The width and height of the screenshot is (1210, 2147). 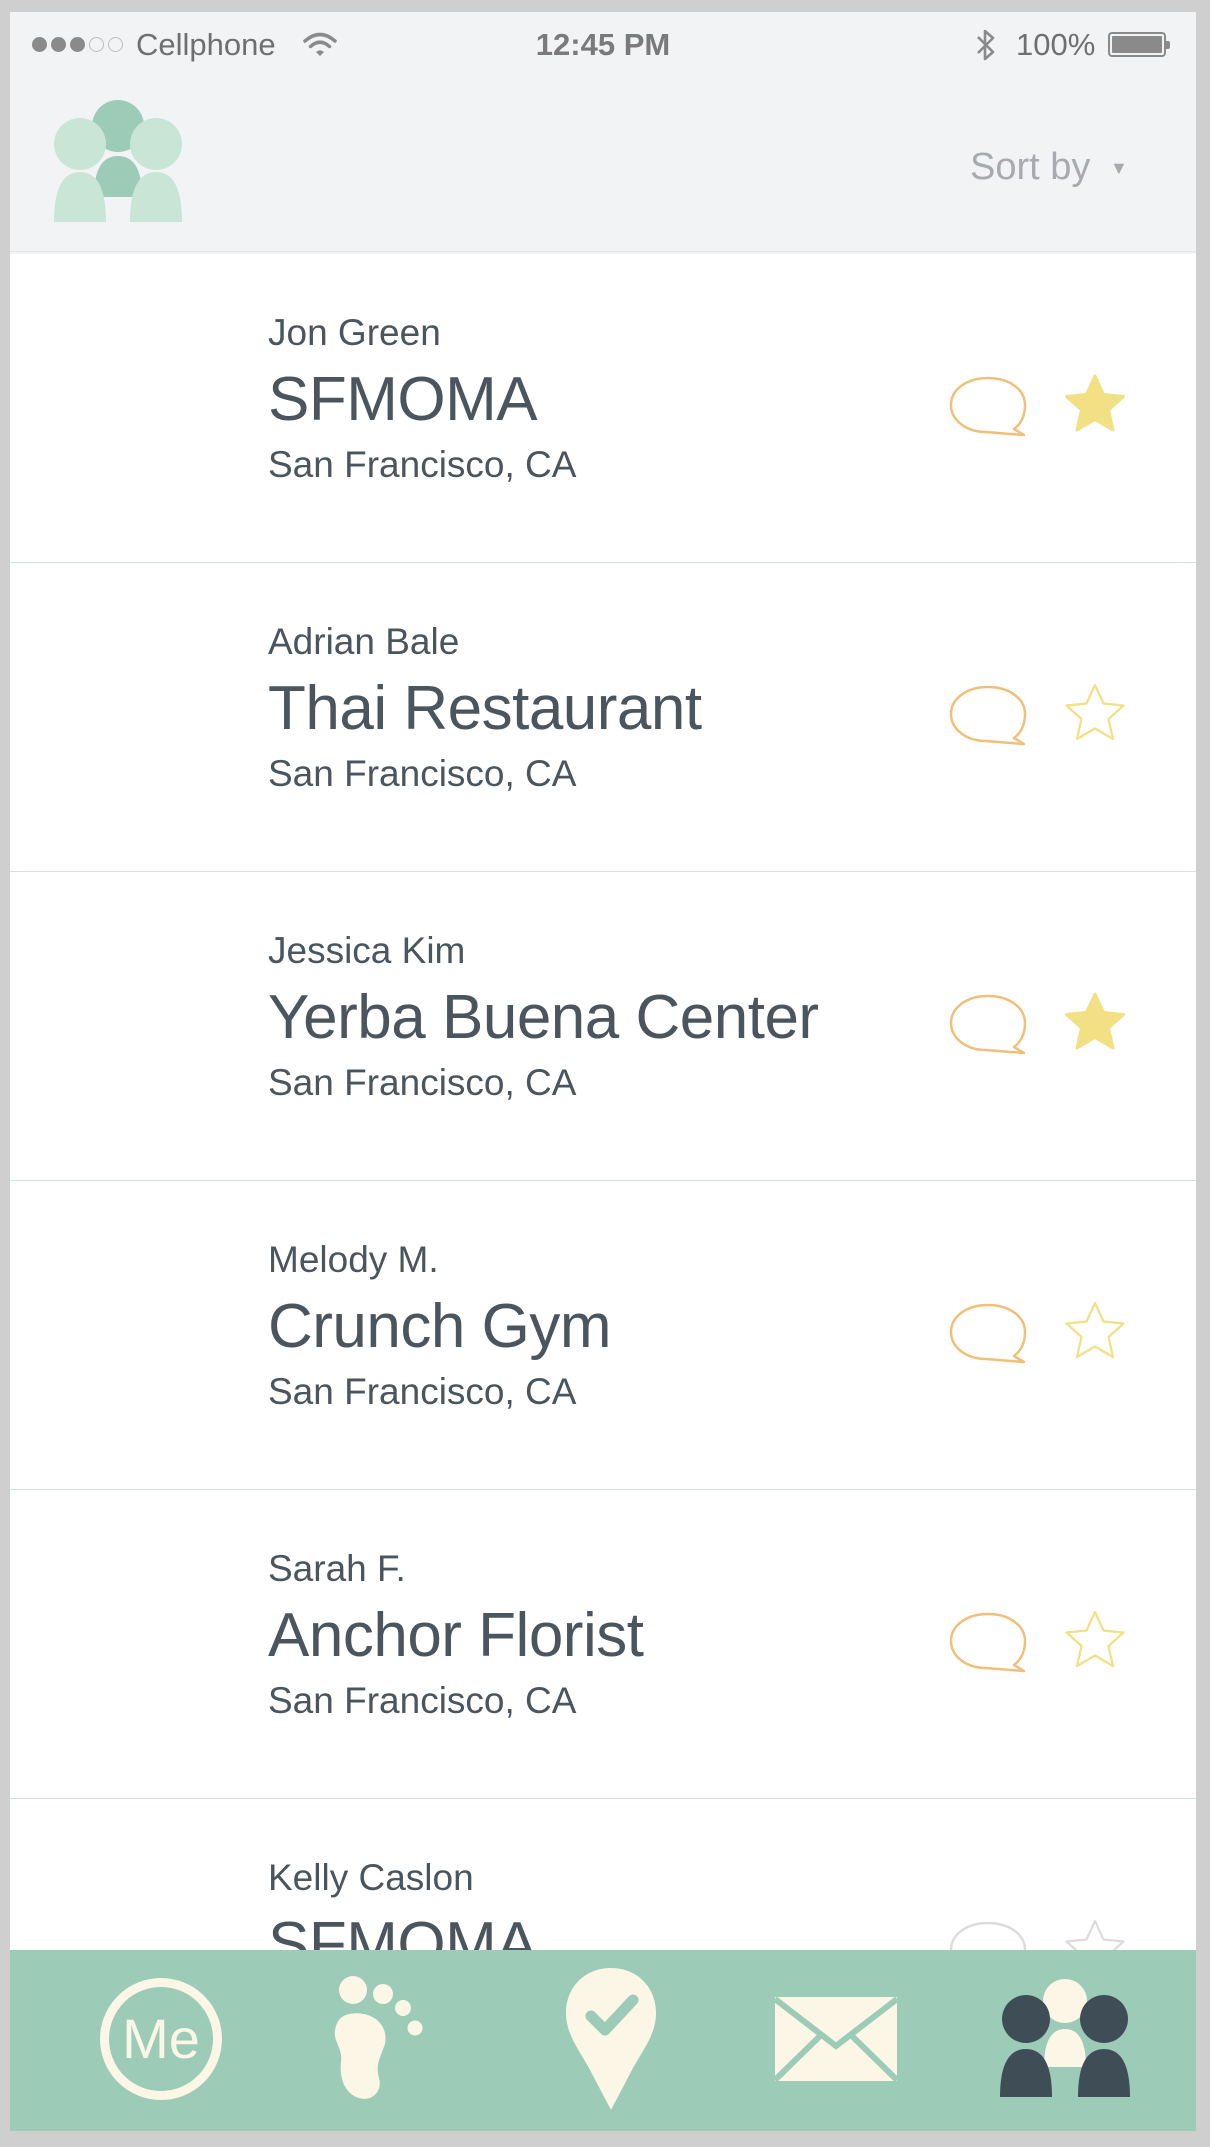 What do you see at coordinates (543, 1017) in the screenshot?
I see `place-name: Yerba Buena Center` at bounding box center [543, 1017].